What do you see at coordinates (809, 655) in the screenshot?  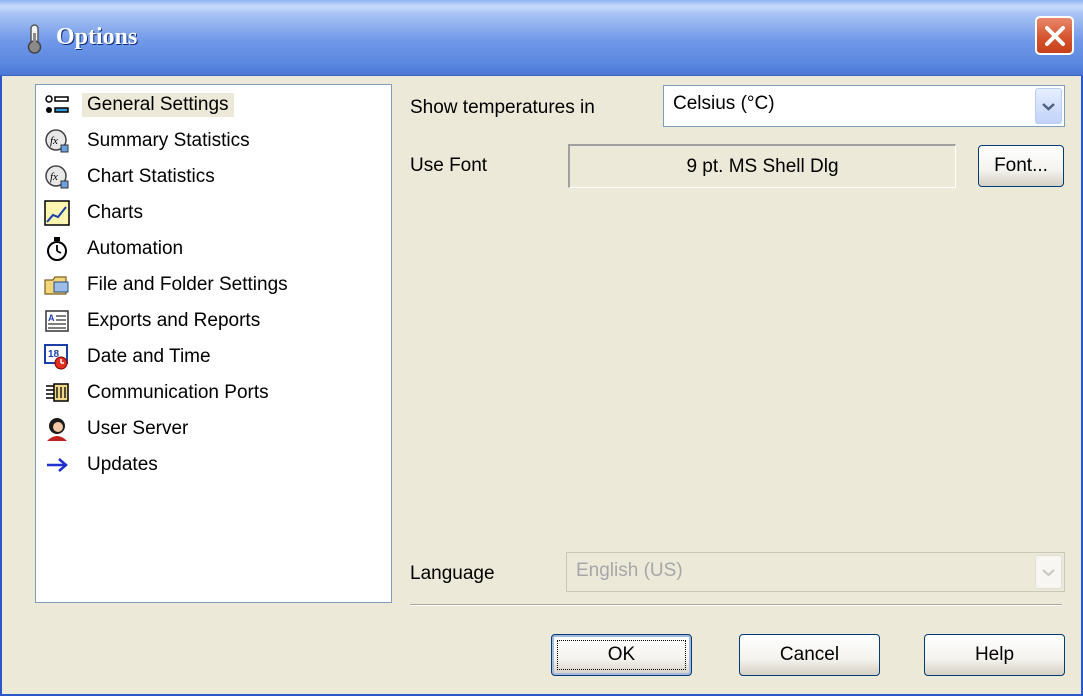 I see `cancel-button: Cancel` at bounding box center [809, 655].